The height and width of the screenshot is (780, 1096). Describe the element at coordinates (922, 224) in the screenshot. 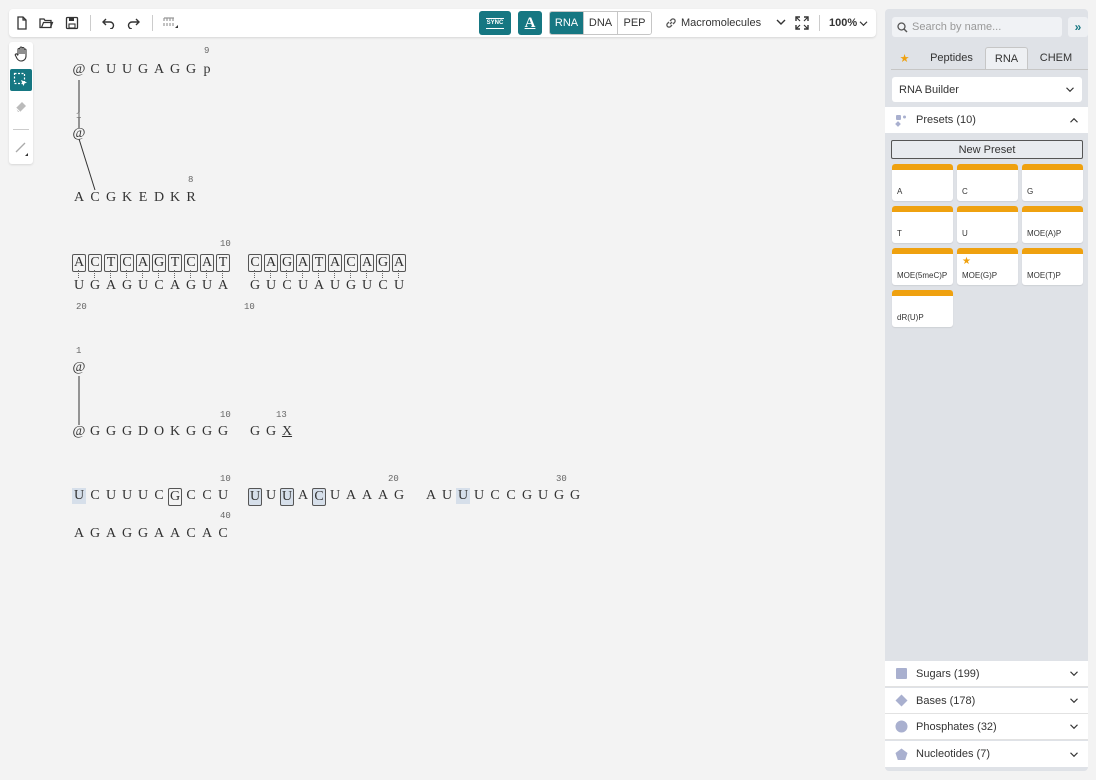

I see `preset-card: T` at that location.